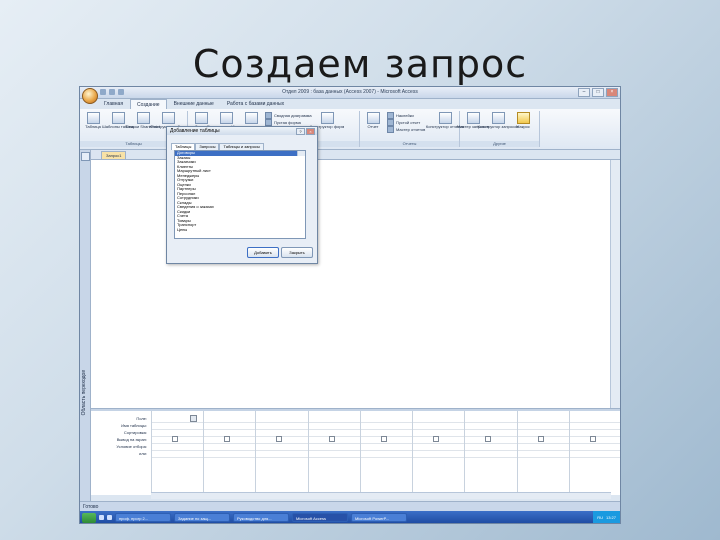  What do you see at coordinates (268, 115) in the screenshot?
I see `pivot-chart-icon` at bounding box center [268, 115].